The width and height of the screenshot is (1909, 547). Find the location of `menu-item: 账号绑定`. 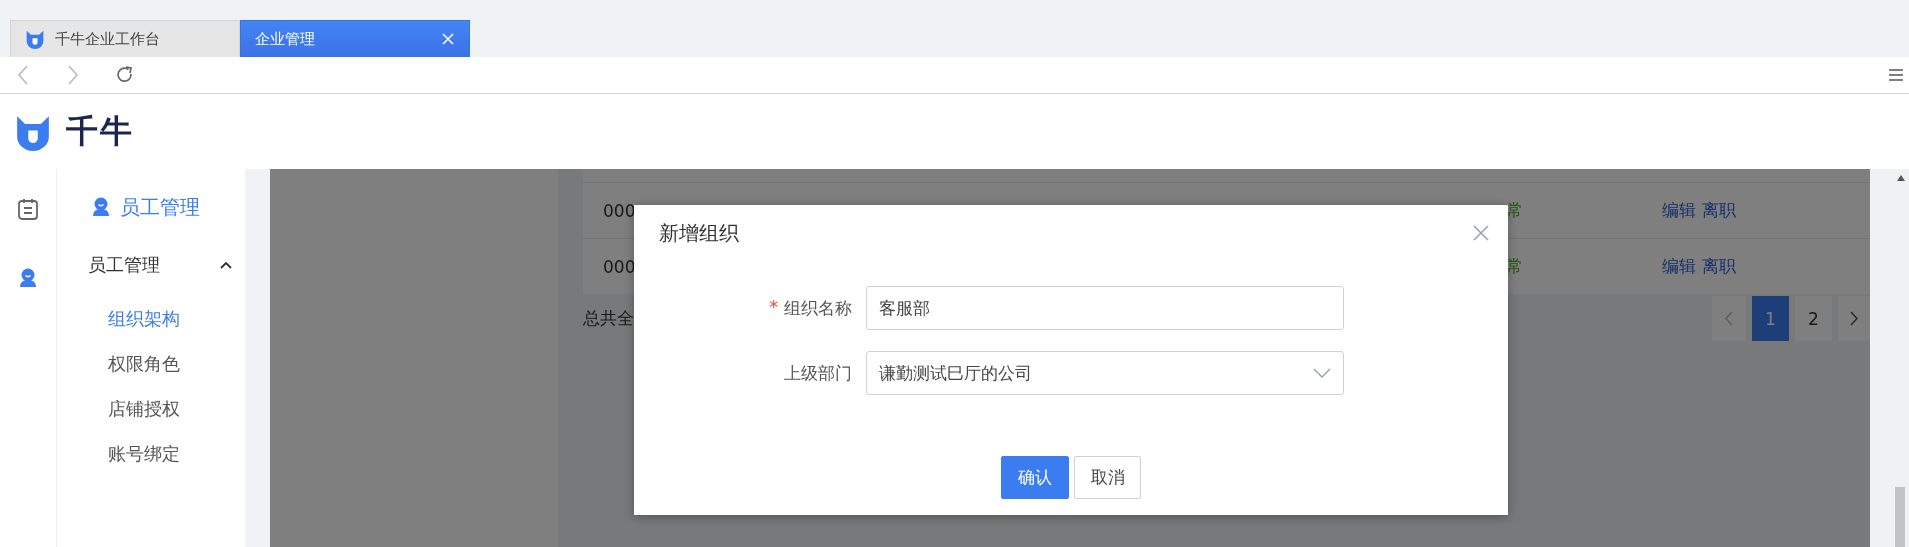

menu-item: 账号绑定 is located at coordinates (151, 454).